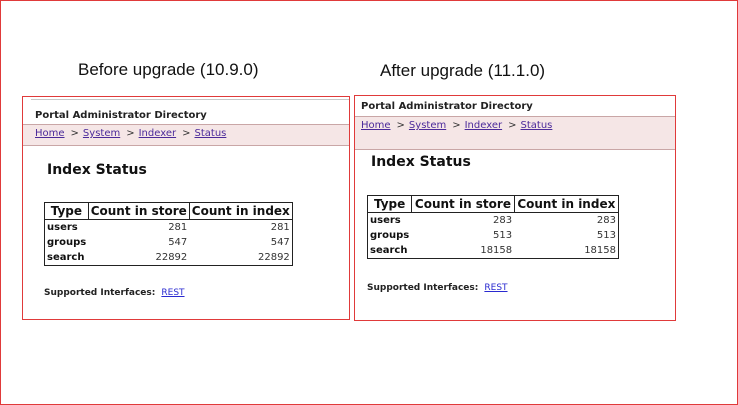  What do you see at coordinates (121, 115) in the screenshot?
I see `before-directory-title: Portal Administrator Directory` at bounding box center [121, 115].